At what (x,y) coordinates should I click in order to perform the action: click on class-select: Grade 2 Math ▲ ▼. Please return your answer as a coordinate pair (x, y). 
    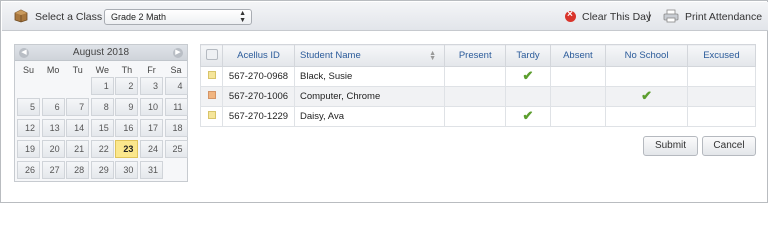
    Looking at the image, I should click on (178, 17).